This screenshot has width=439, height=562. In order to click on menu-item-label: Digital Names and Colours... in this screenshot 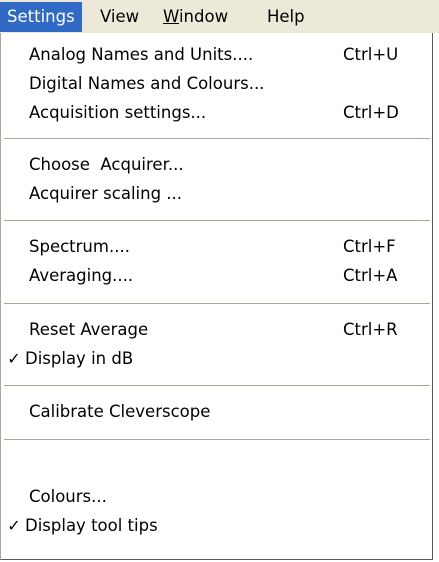, I will do `click(147, 83)`.